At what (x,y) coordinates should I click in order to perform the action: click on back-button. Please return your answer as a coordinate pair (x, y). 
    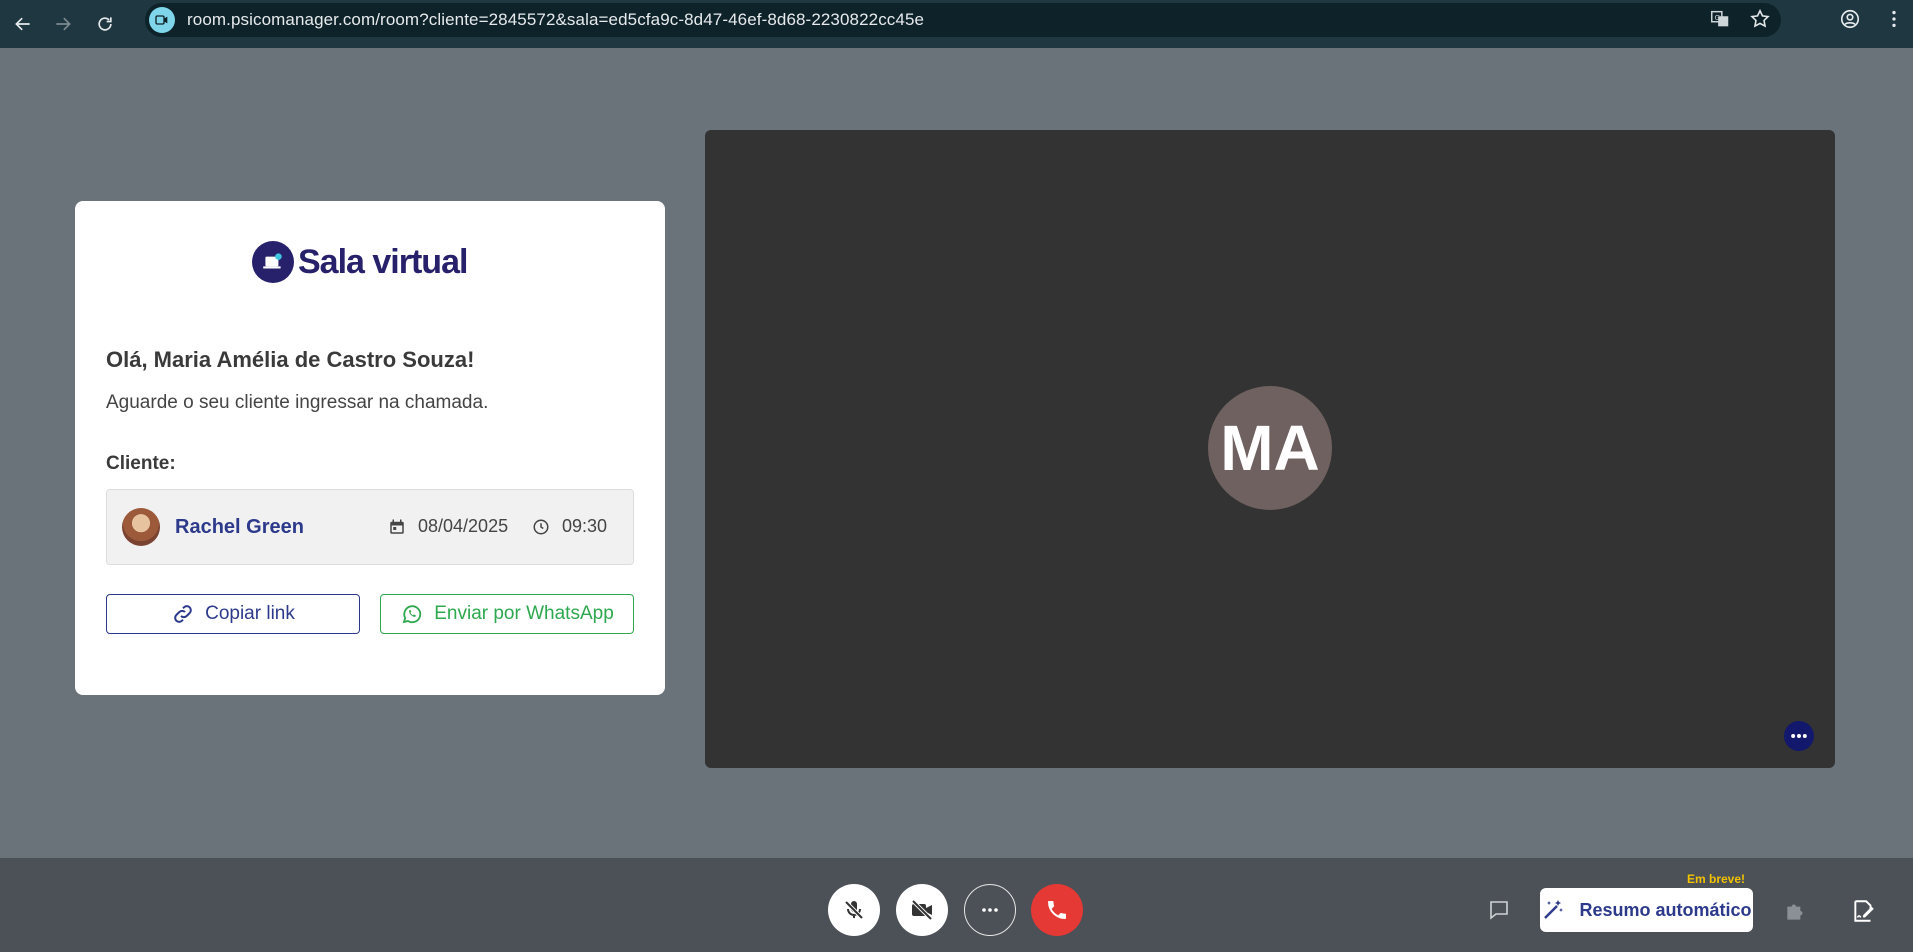
    Looking at the image, I should click on (23, 24).